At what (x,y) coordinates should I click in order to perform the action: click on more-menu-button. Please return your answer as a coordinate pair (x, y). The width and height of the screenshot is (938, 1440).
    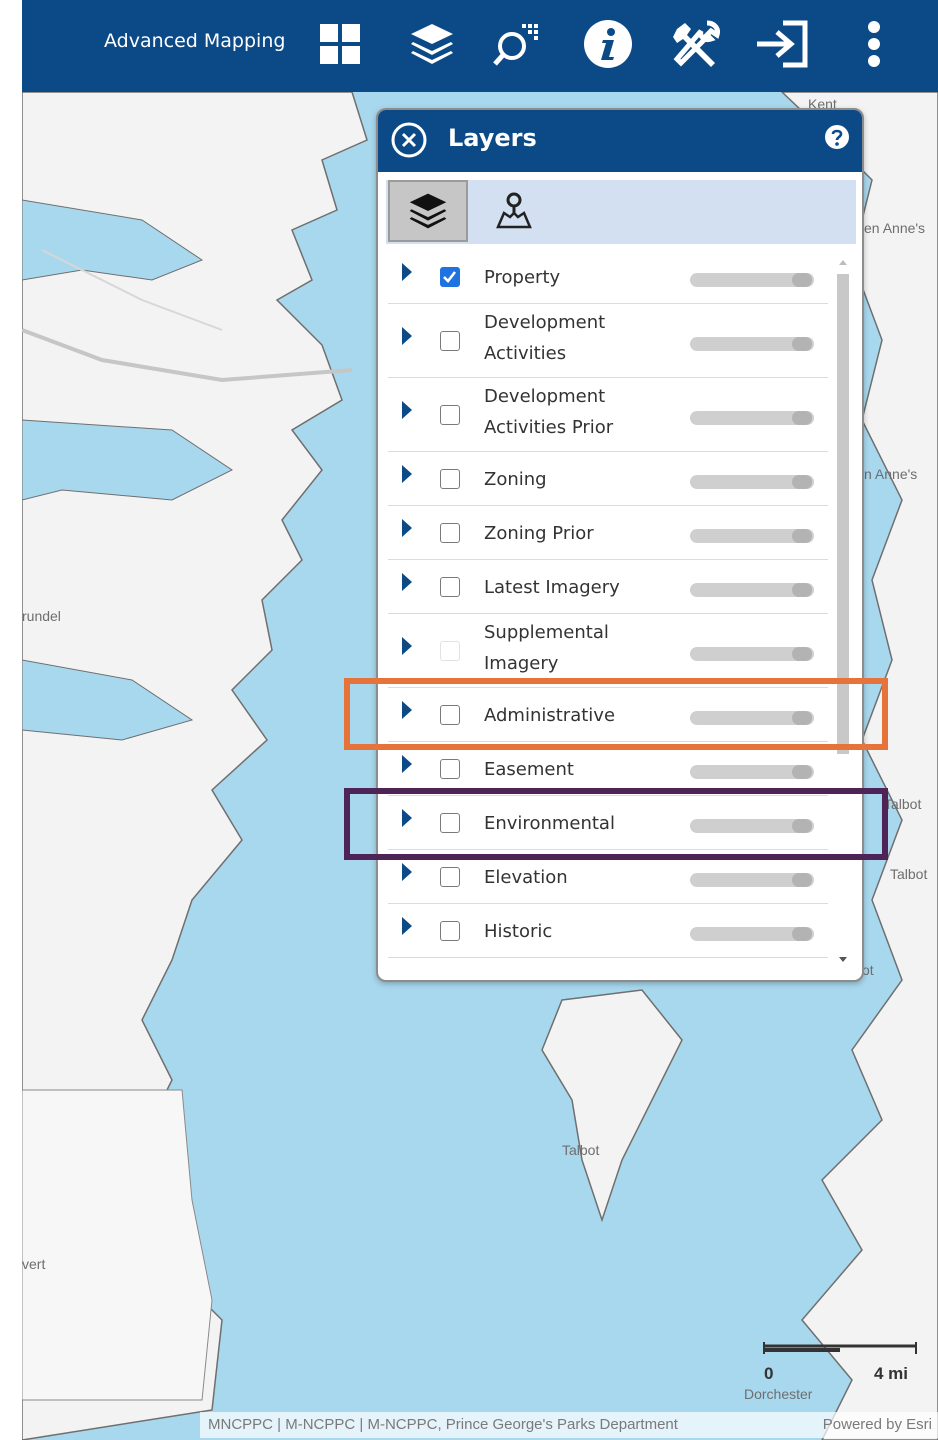
    Looking at the image, I should click on (874, 44).